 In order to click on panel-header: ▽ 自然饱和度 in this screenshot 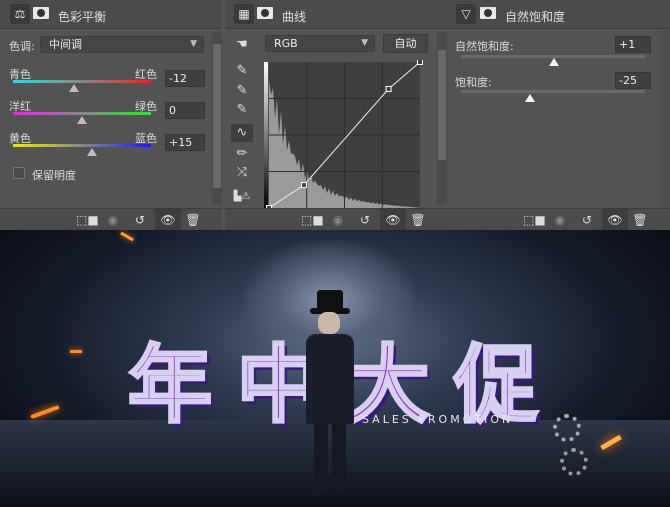, I will do `click(558, 14)`.